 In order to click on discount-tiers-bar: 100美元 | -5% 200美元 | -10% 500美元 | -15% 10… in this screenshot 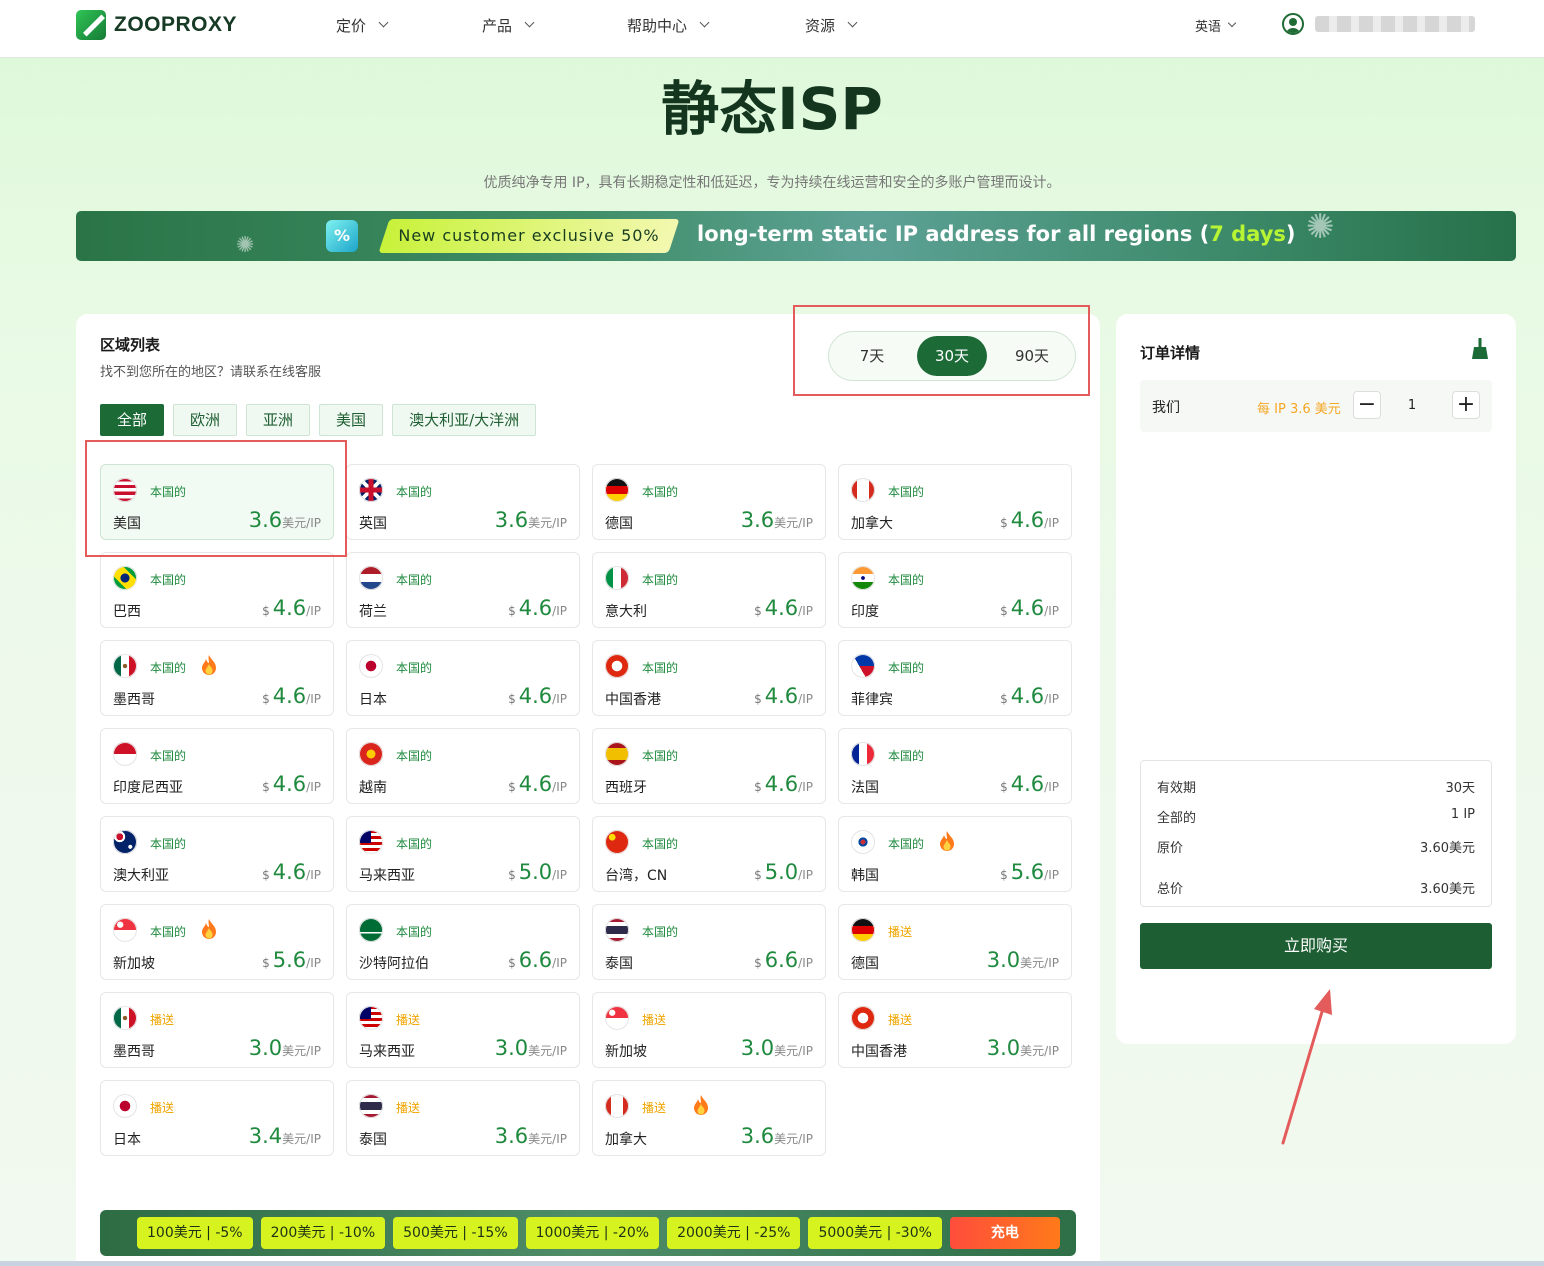, I will do `click(588, 1233)`.